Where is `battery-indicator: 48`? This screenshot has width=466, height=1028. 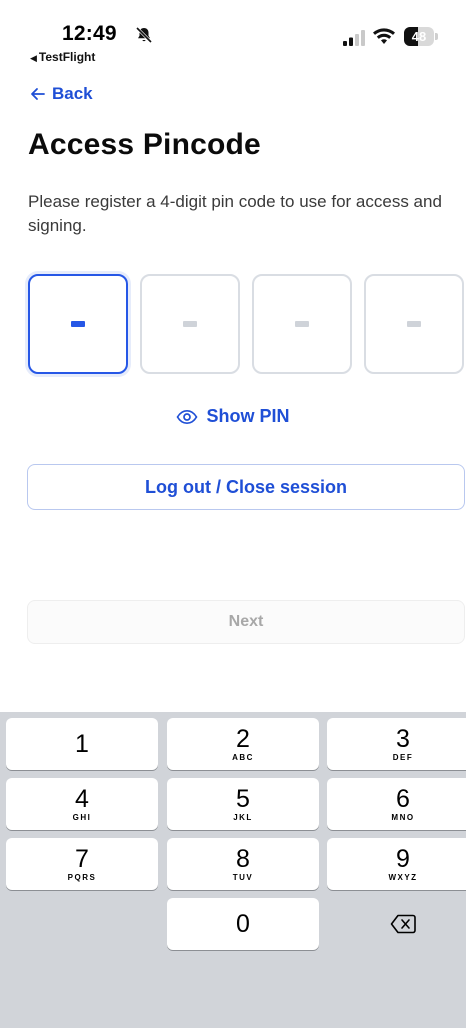 battery-indicator: 48 is located at coordinates (421, 36).